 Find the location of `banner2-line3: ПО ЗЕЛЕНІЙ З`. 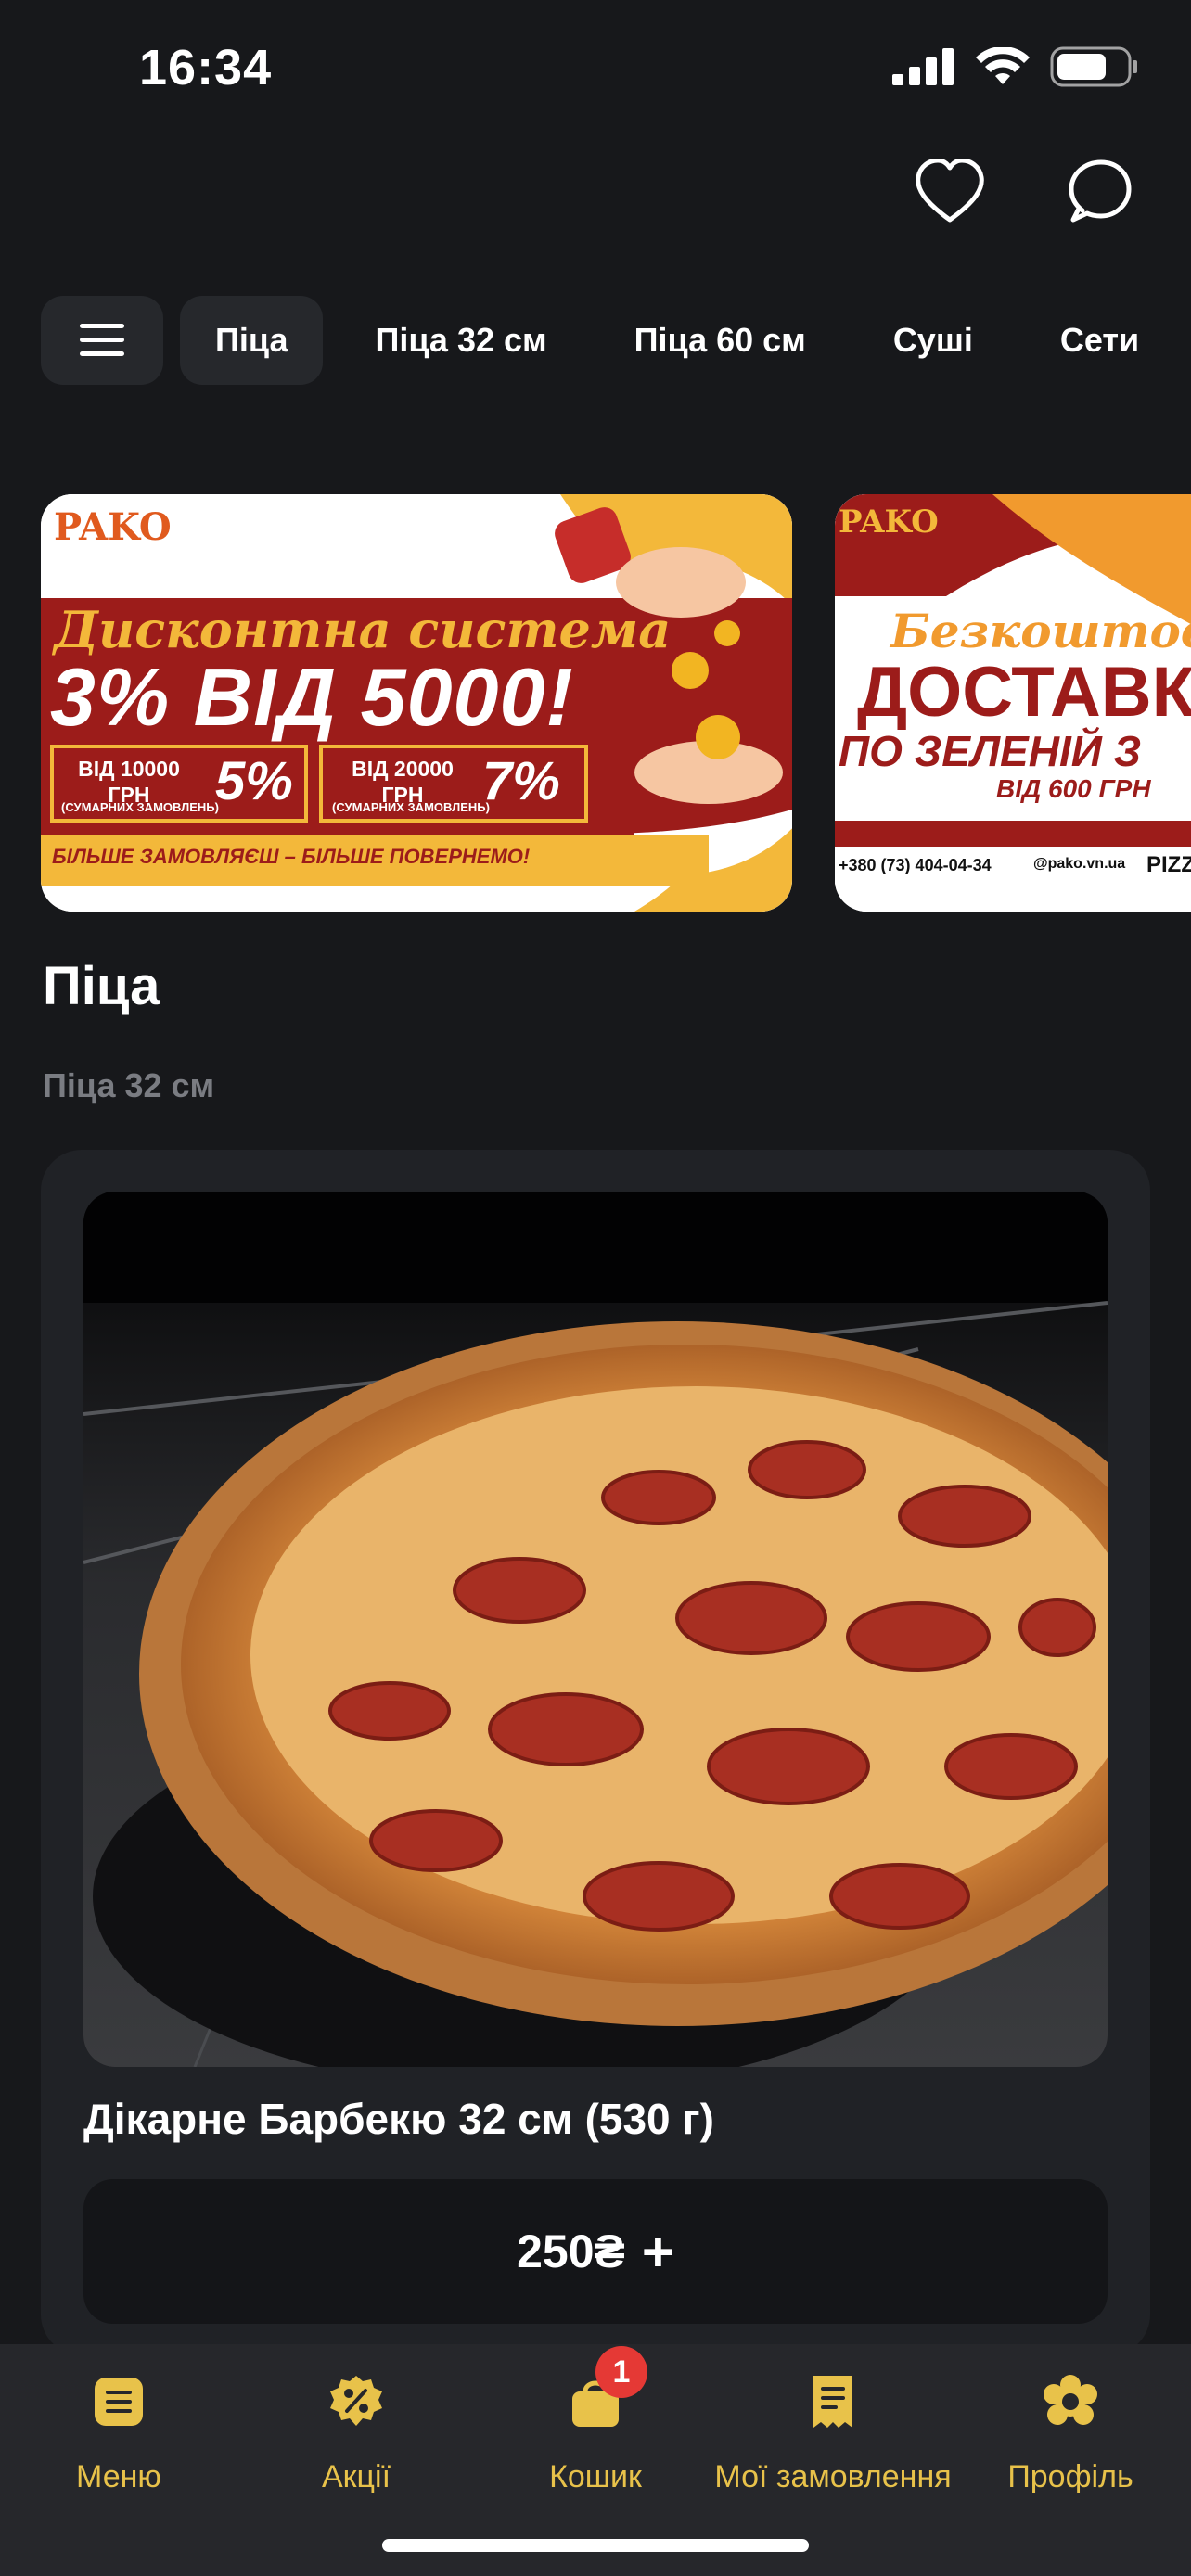

banner2-line3: ПО ЗЕЛЕНІЙ З is located at coordinates (990, 751).